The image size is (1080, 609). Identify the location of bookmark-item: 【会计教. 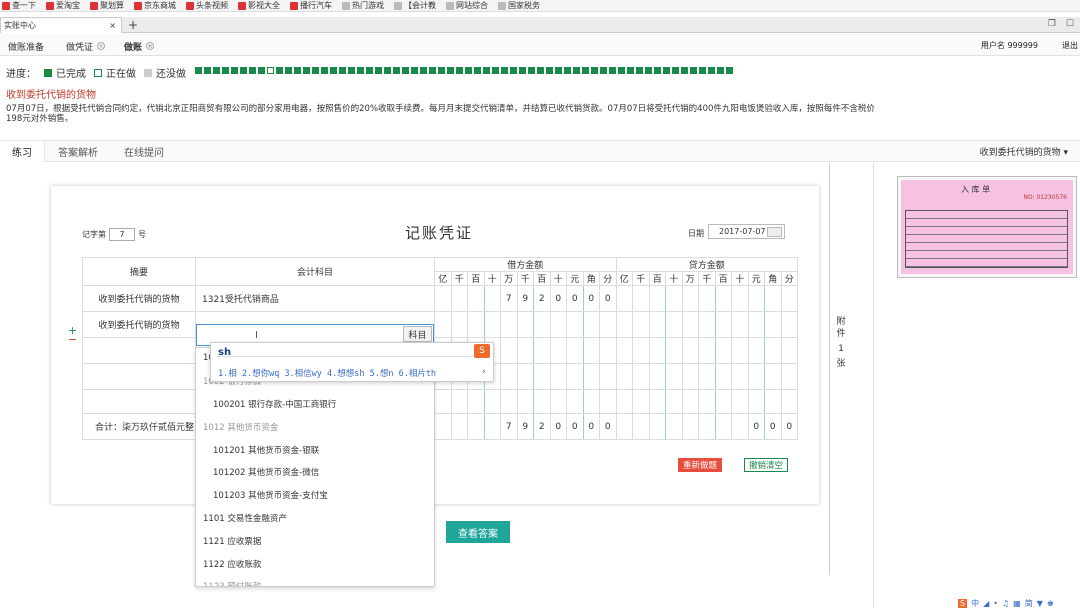
(415, 5).